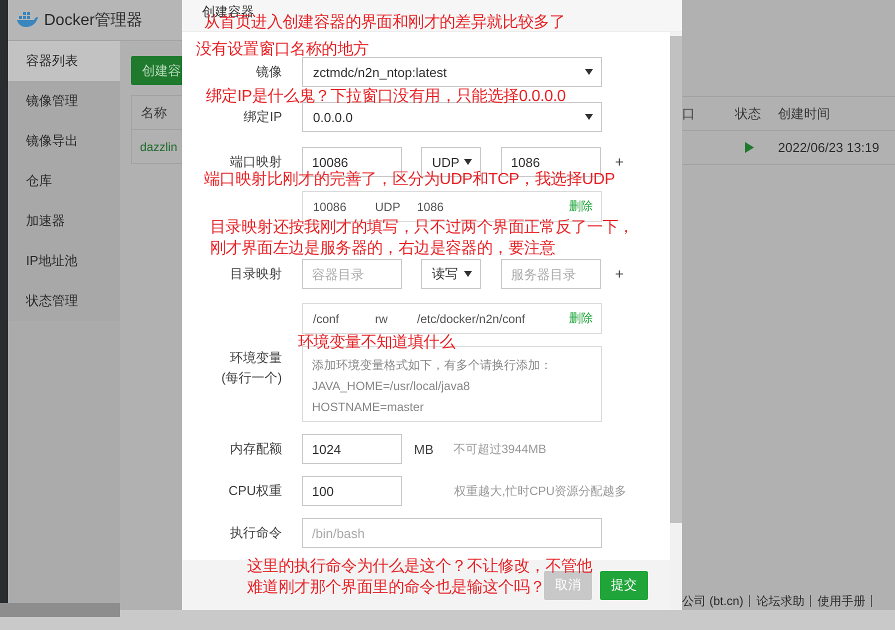  Describe the element at coordinates (431, 207) in the screenshot. I see `entry-text: 1086` at that location.